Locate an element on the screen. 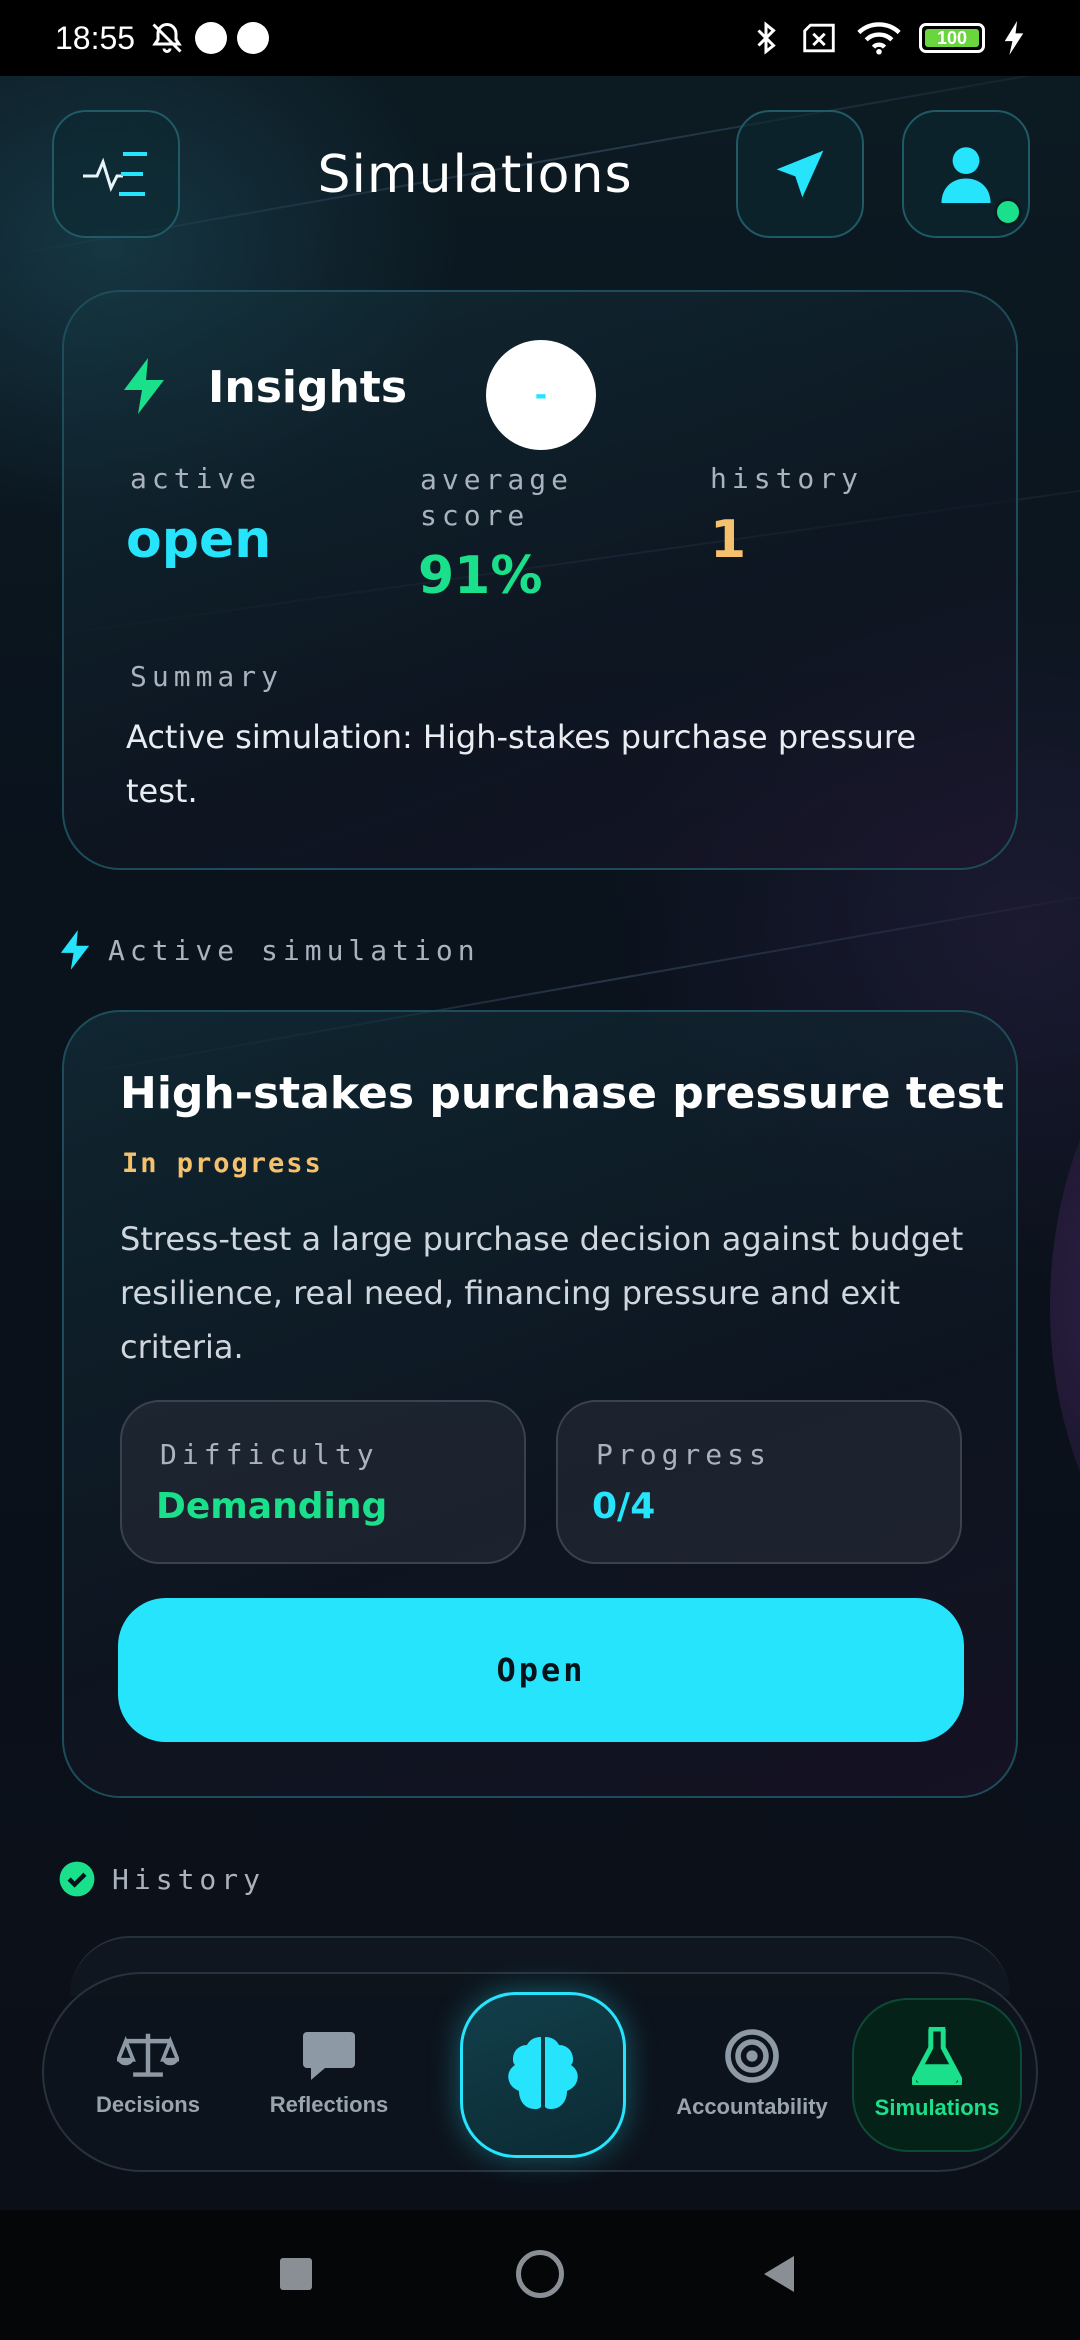  nav-label-decisions: Decisions is located at coordinates (148, 2104).